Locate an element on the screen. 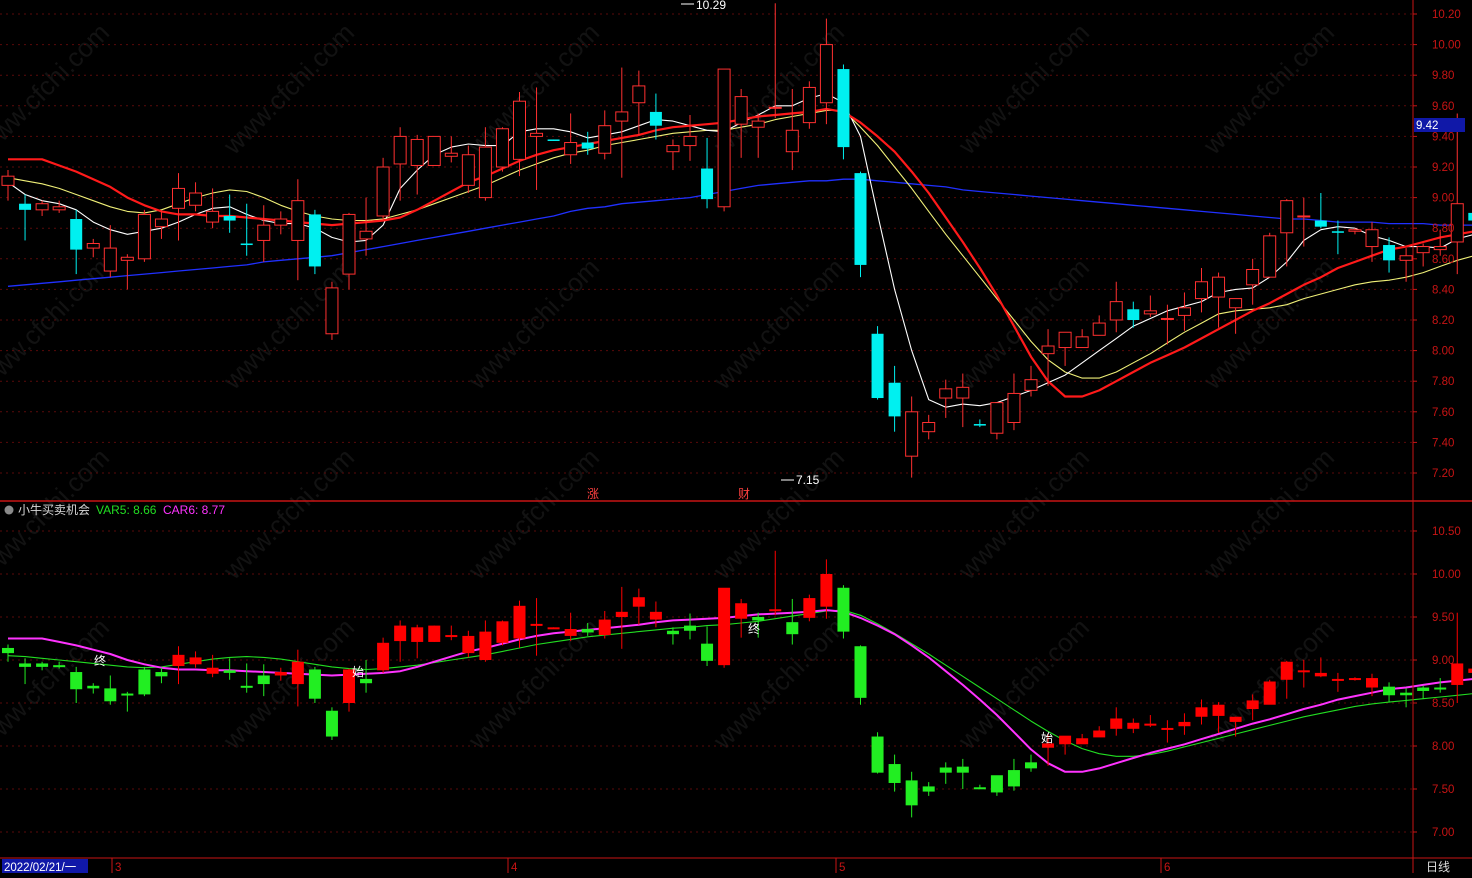 Image resolution: width=1472 pixels, height=878 pixels. indicator-name: 小牛买卖机会 is located at coordinates (54, 509).